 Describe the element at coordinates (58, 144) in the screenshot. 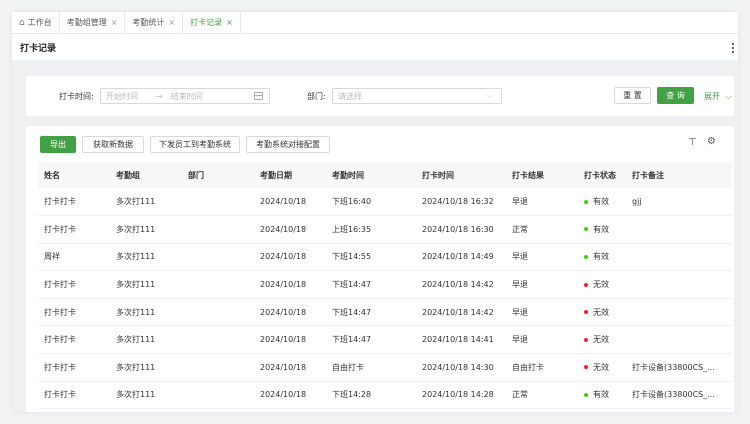

I see `export-button: 导出` at that location.